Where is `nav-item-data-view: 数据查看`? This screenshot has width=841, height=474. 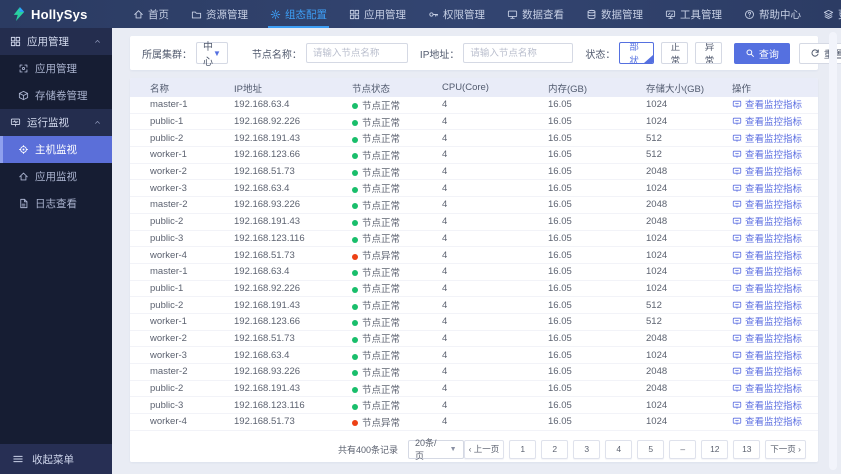 nav-item-data-view: 数据查看 is located at coordinates (535, 14).